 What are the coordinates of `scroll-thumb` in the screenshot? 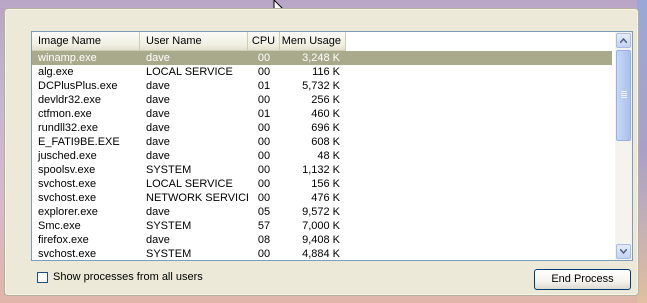 It's located at (623, 95).